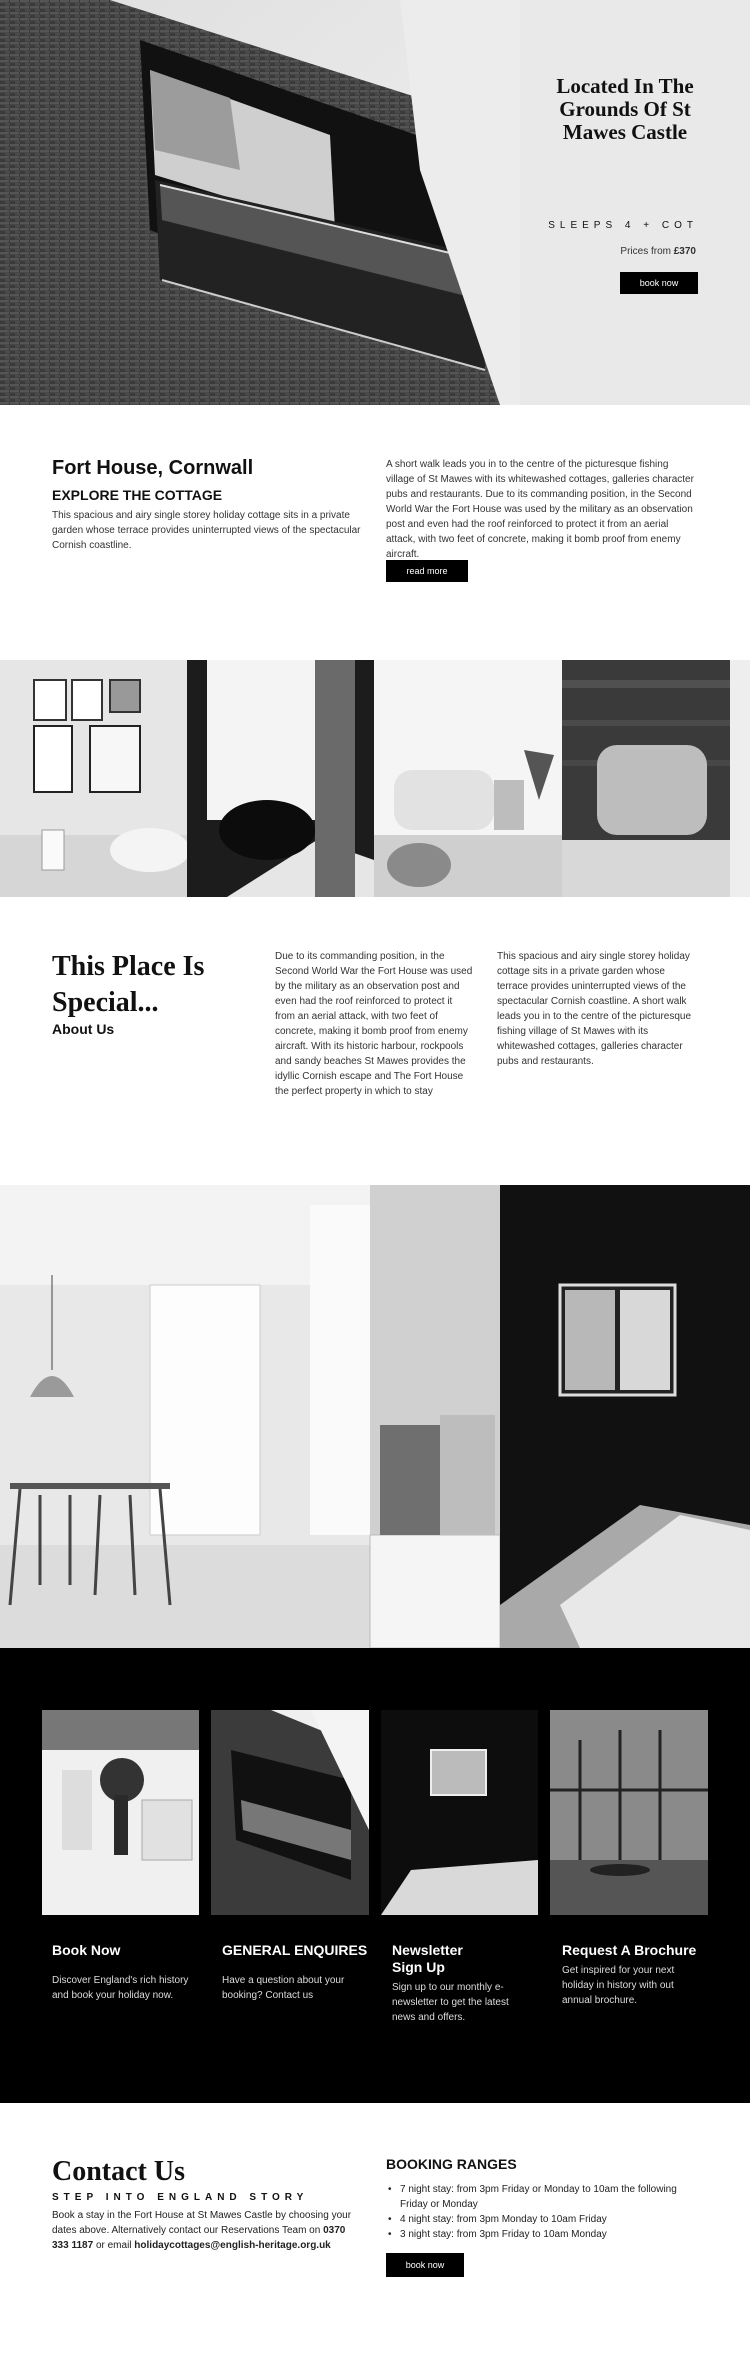 This screenshot has height=2355, width=750. I want to click on hero-price-prefix: Prices from, so click(647, 251).